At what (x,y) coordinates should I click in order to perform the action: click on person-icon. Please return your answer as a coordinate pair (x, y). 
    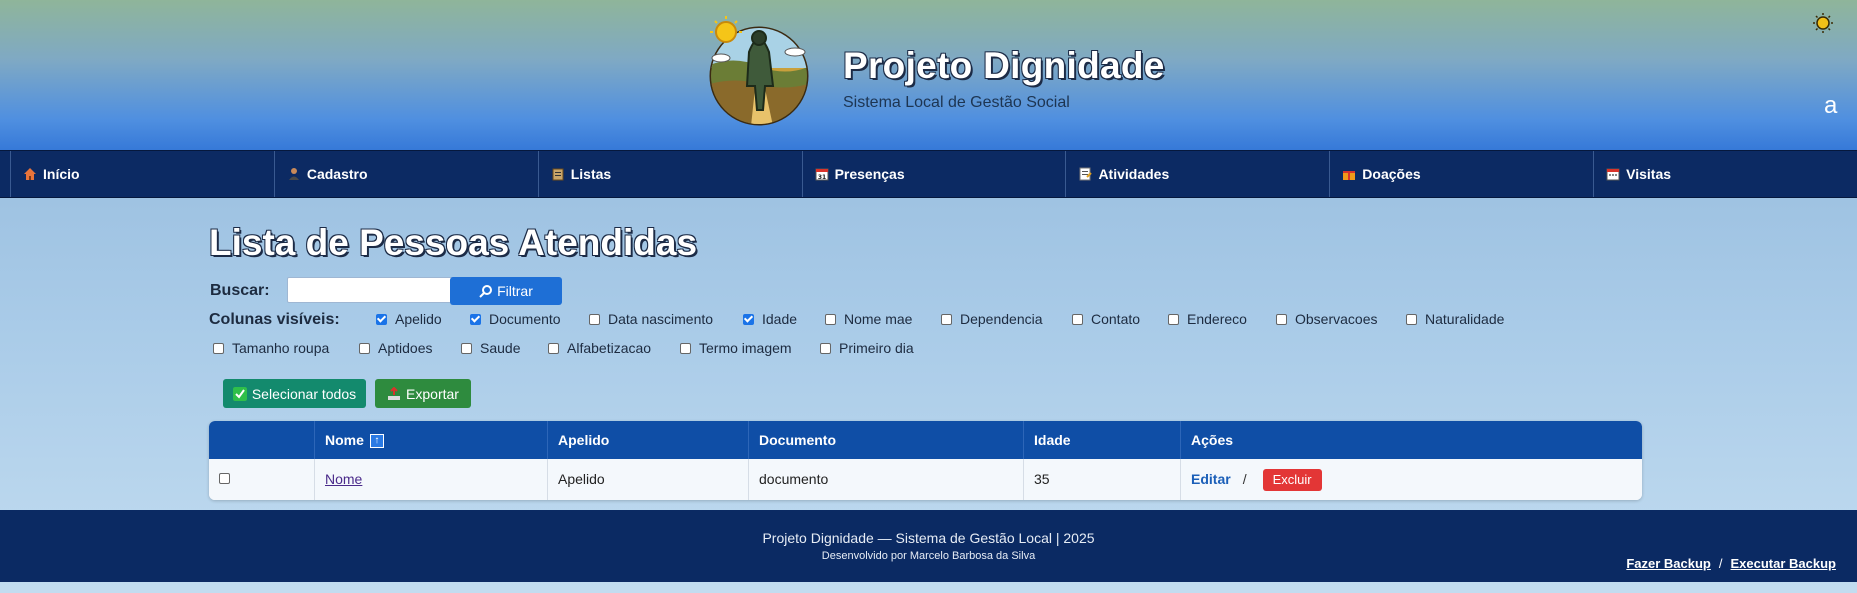
    Looking at the image, I should click on (293, 174).